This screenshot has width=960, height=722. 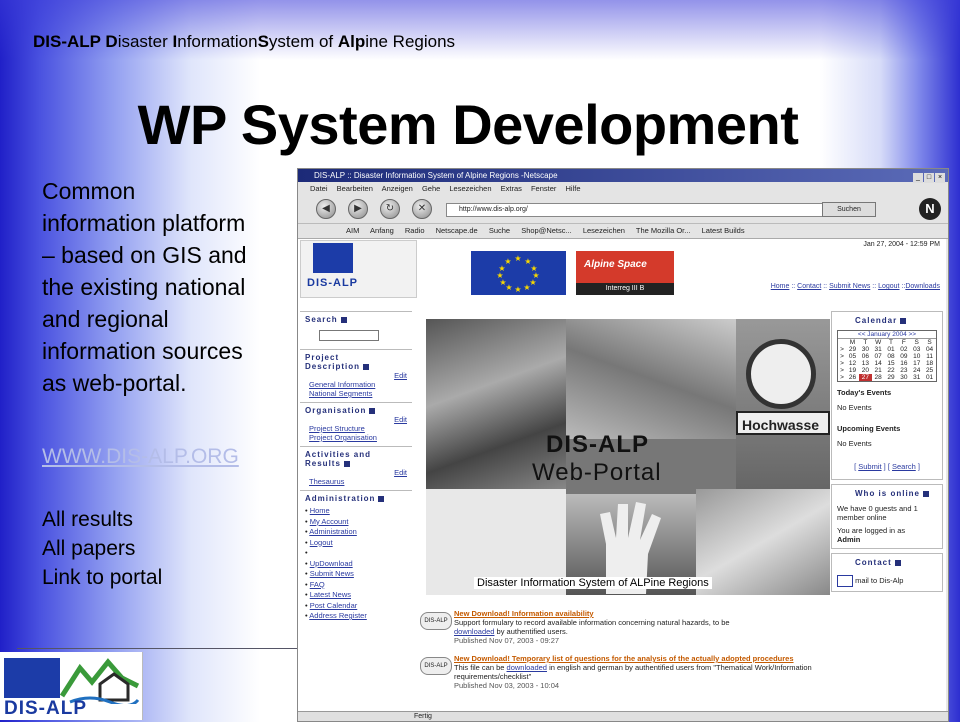 I want to click on calendar-day: 24, so click(x=916, y=370).